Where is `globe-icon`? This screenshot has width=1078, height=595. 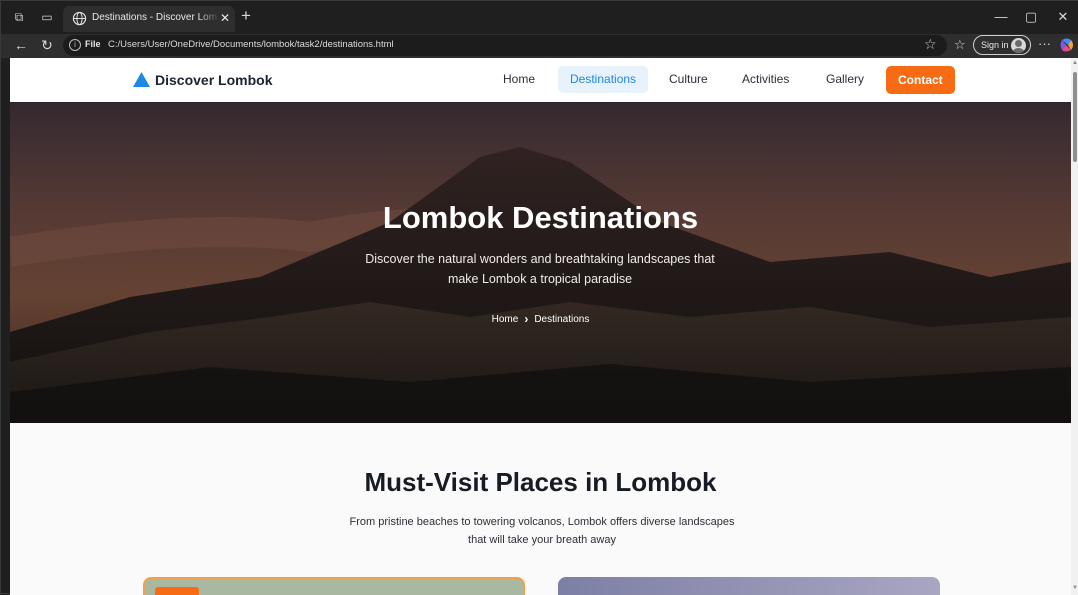
globe-icon is located at coordinates (79, 18).